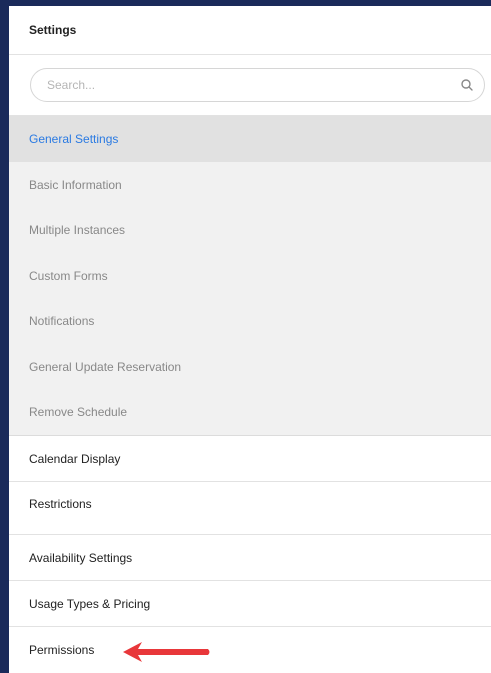 The width and height of the screenshot is (491, 673). I want to click on sub-item-remove-schedule: Remove Schedule, so click(250, 413).